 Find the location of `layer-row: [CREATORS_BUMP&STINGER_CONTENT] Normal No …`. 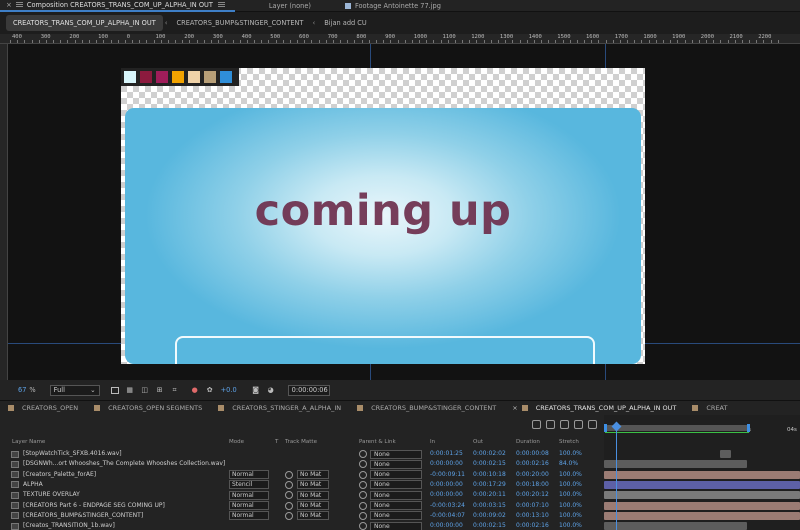

layer-row: [CREATORS_BUMP&STINGER_CONTENT] Normal No … is located at coordinates (302, 516).